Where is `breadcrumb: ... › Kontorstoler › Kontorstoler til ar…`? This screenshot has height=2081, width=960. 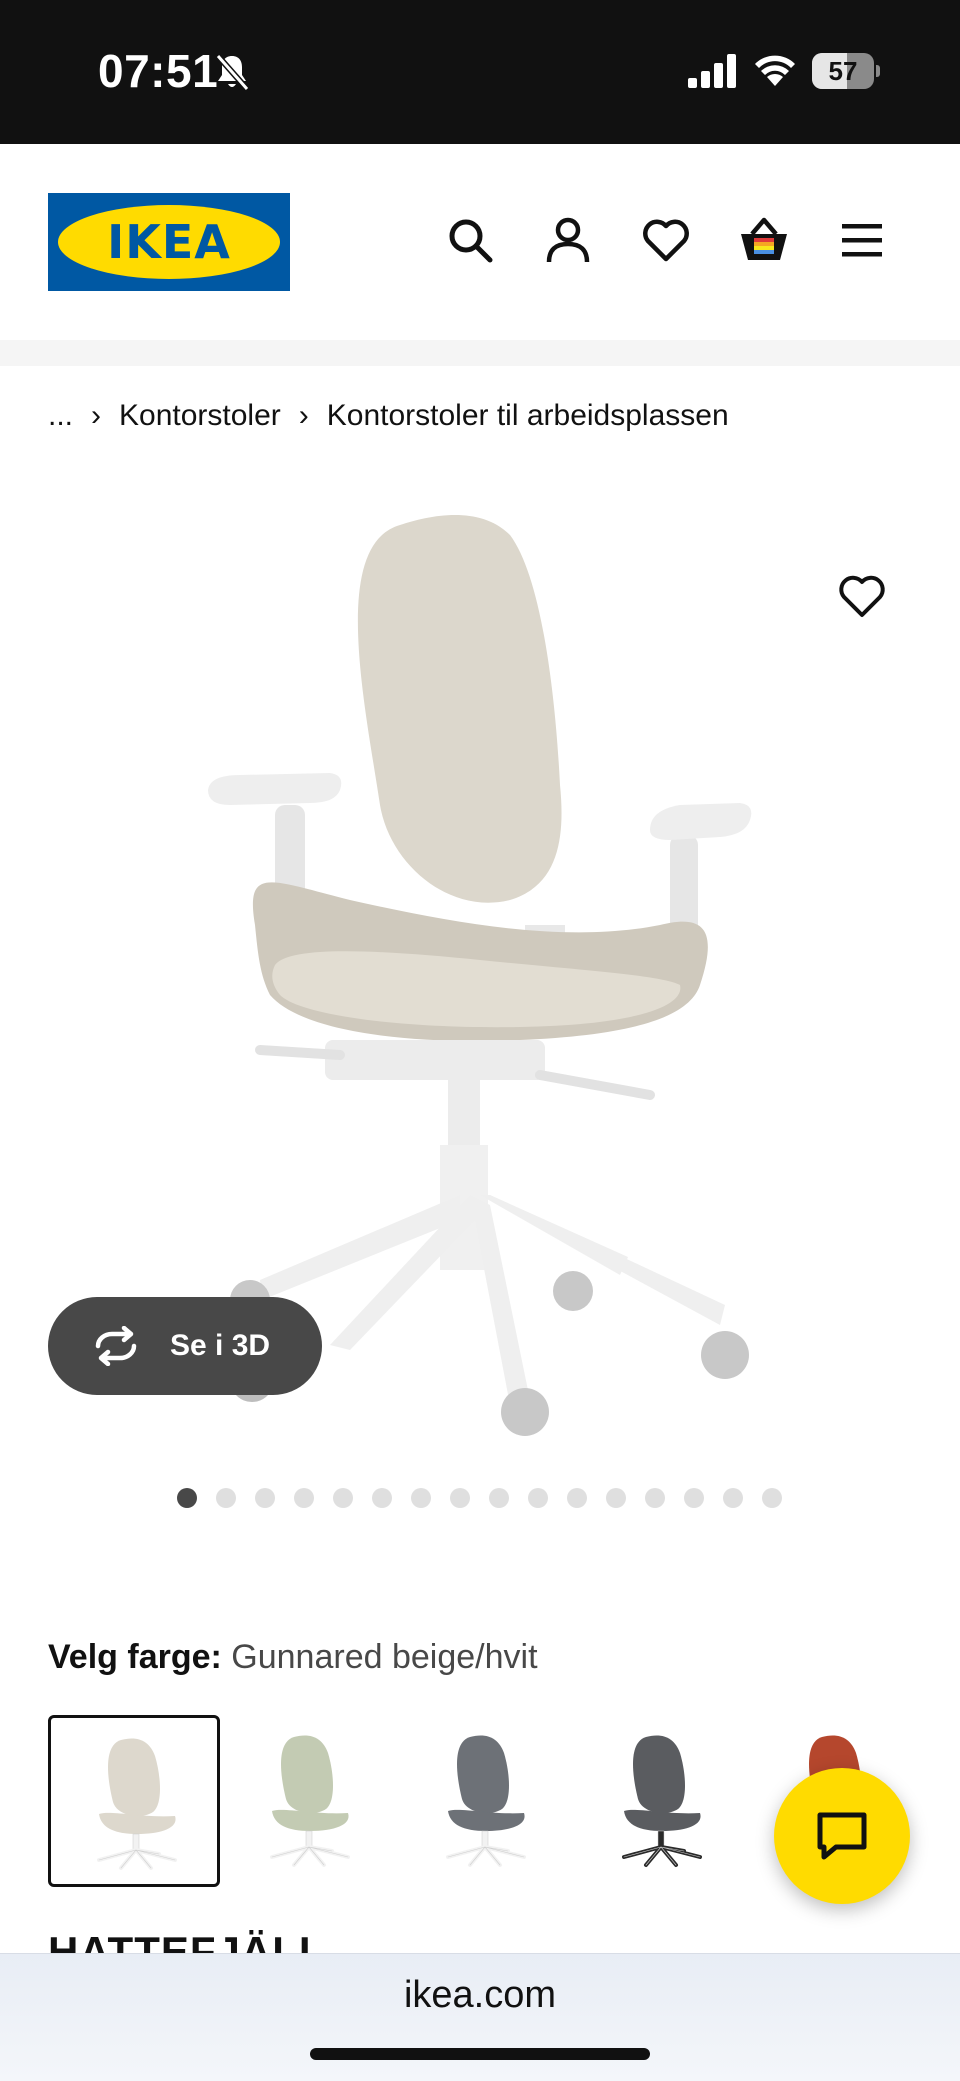
breadcrumb: ... › Kontorstoler › Kontorstoler til ar… is located at coordinates (388, 416).